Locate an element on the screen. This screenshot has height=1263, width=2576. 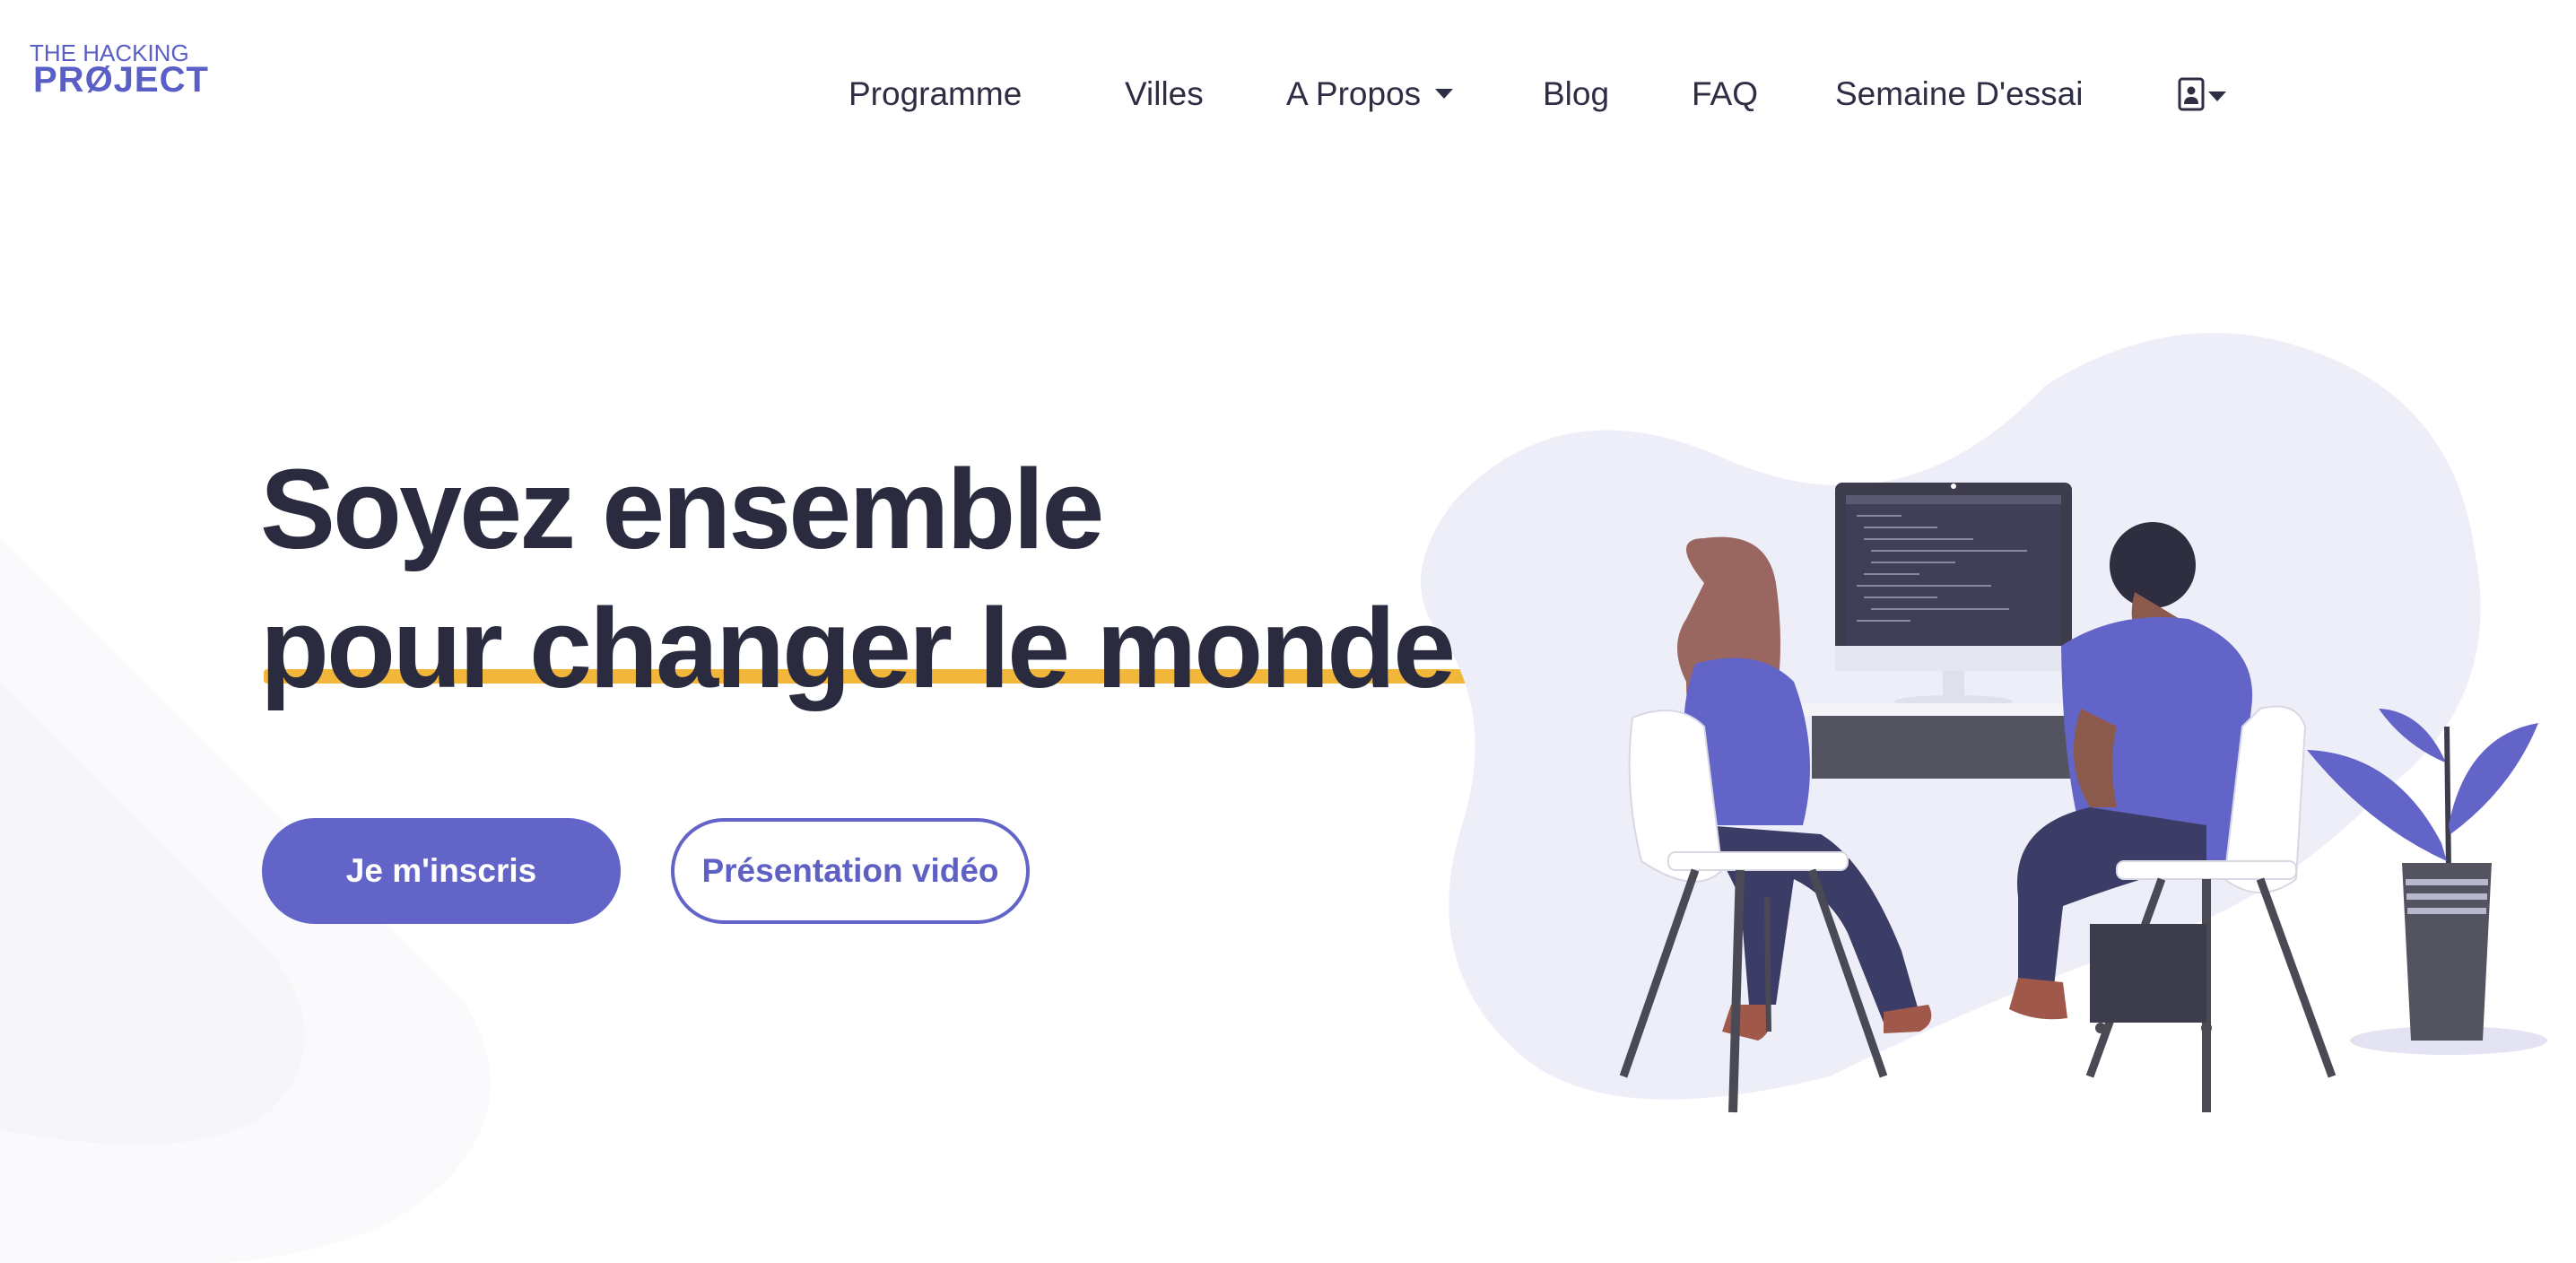
hero-title: Soyez ensemble pour changer le monde is located at coordinates (858, 579).